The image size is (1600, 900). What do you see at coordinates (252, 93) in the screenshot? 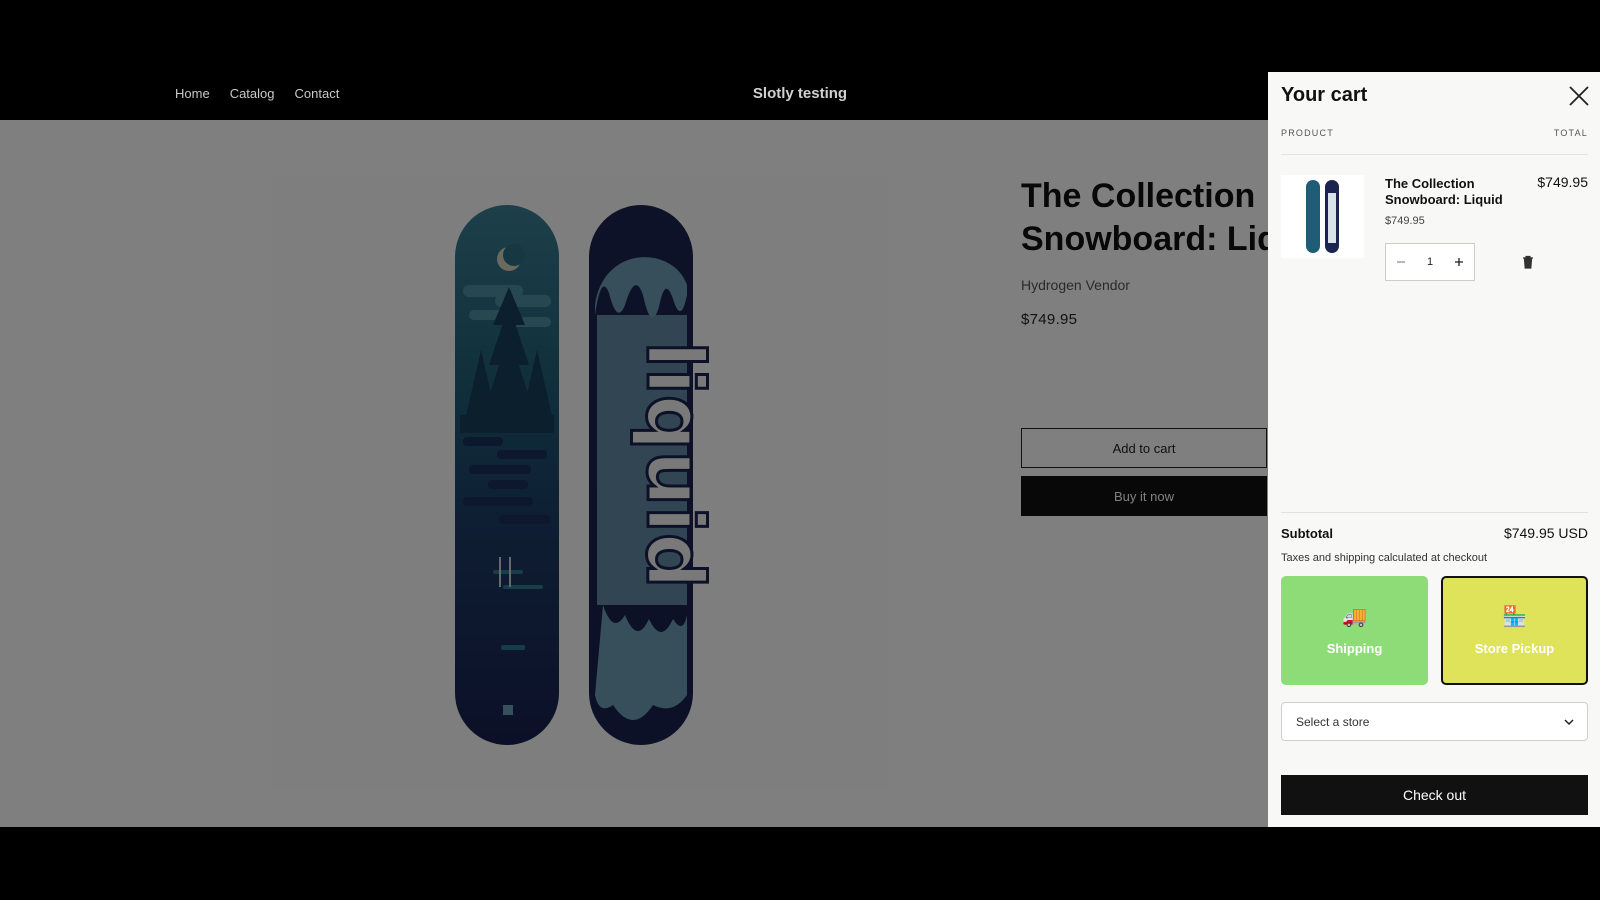
I see `nav-catalog-link: Catalog` at bounding box center [252, 93].